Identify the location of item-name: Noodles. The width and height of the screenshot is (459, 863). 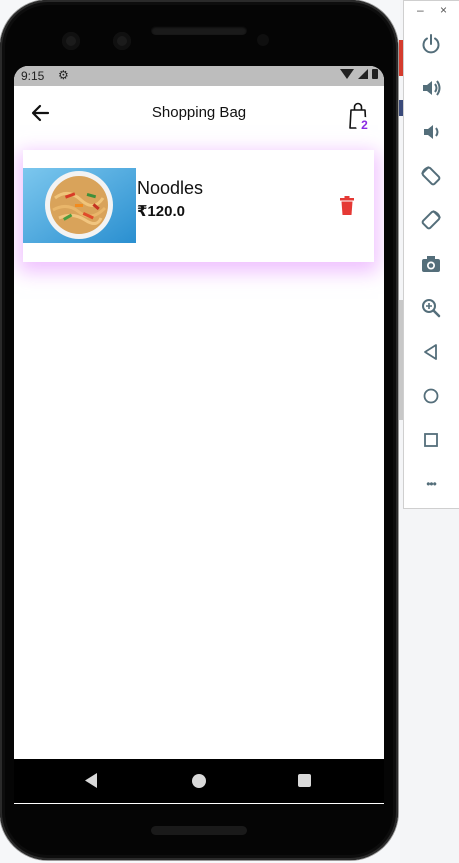
(170, 188).